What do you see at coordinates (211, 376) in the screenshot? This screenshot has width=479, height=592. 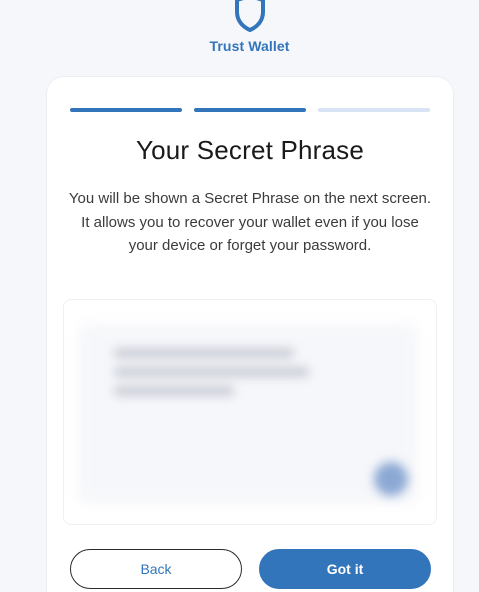 I see `blurred-text` at bounding box center [211, 376].